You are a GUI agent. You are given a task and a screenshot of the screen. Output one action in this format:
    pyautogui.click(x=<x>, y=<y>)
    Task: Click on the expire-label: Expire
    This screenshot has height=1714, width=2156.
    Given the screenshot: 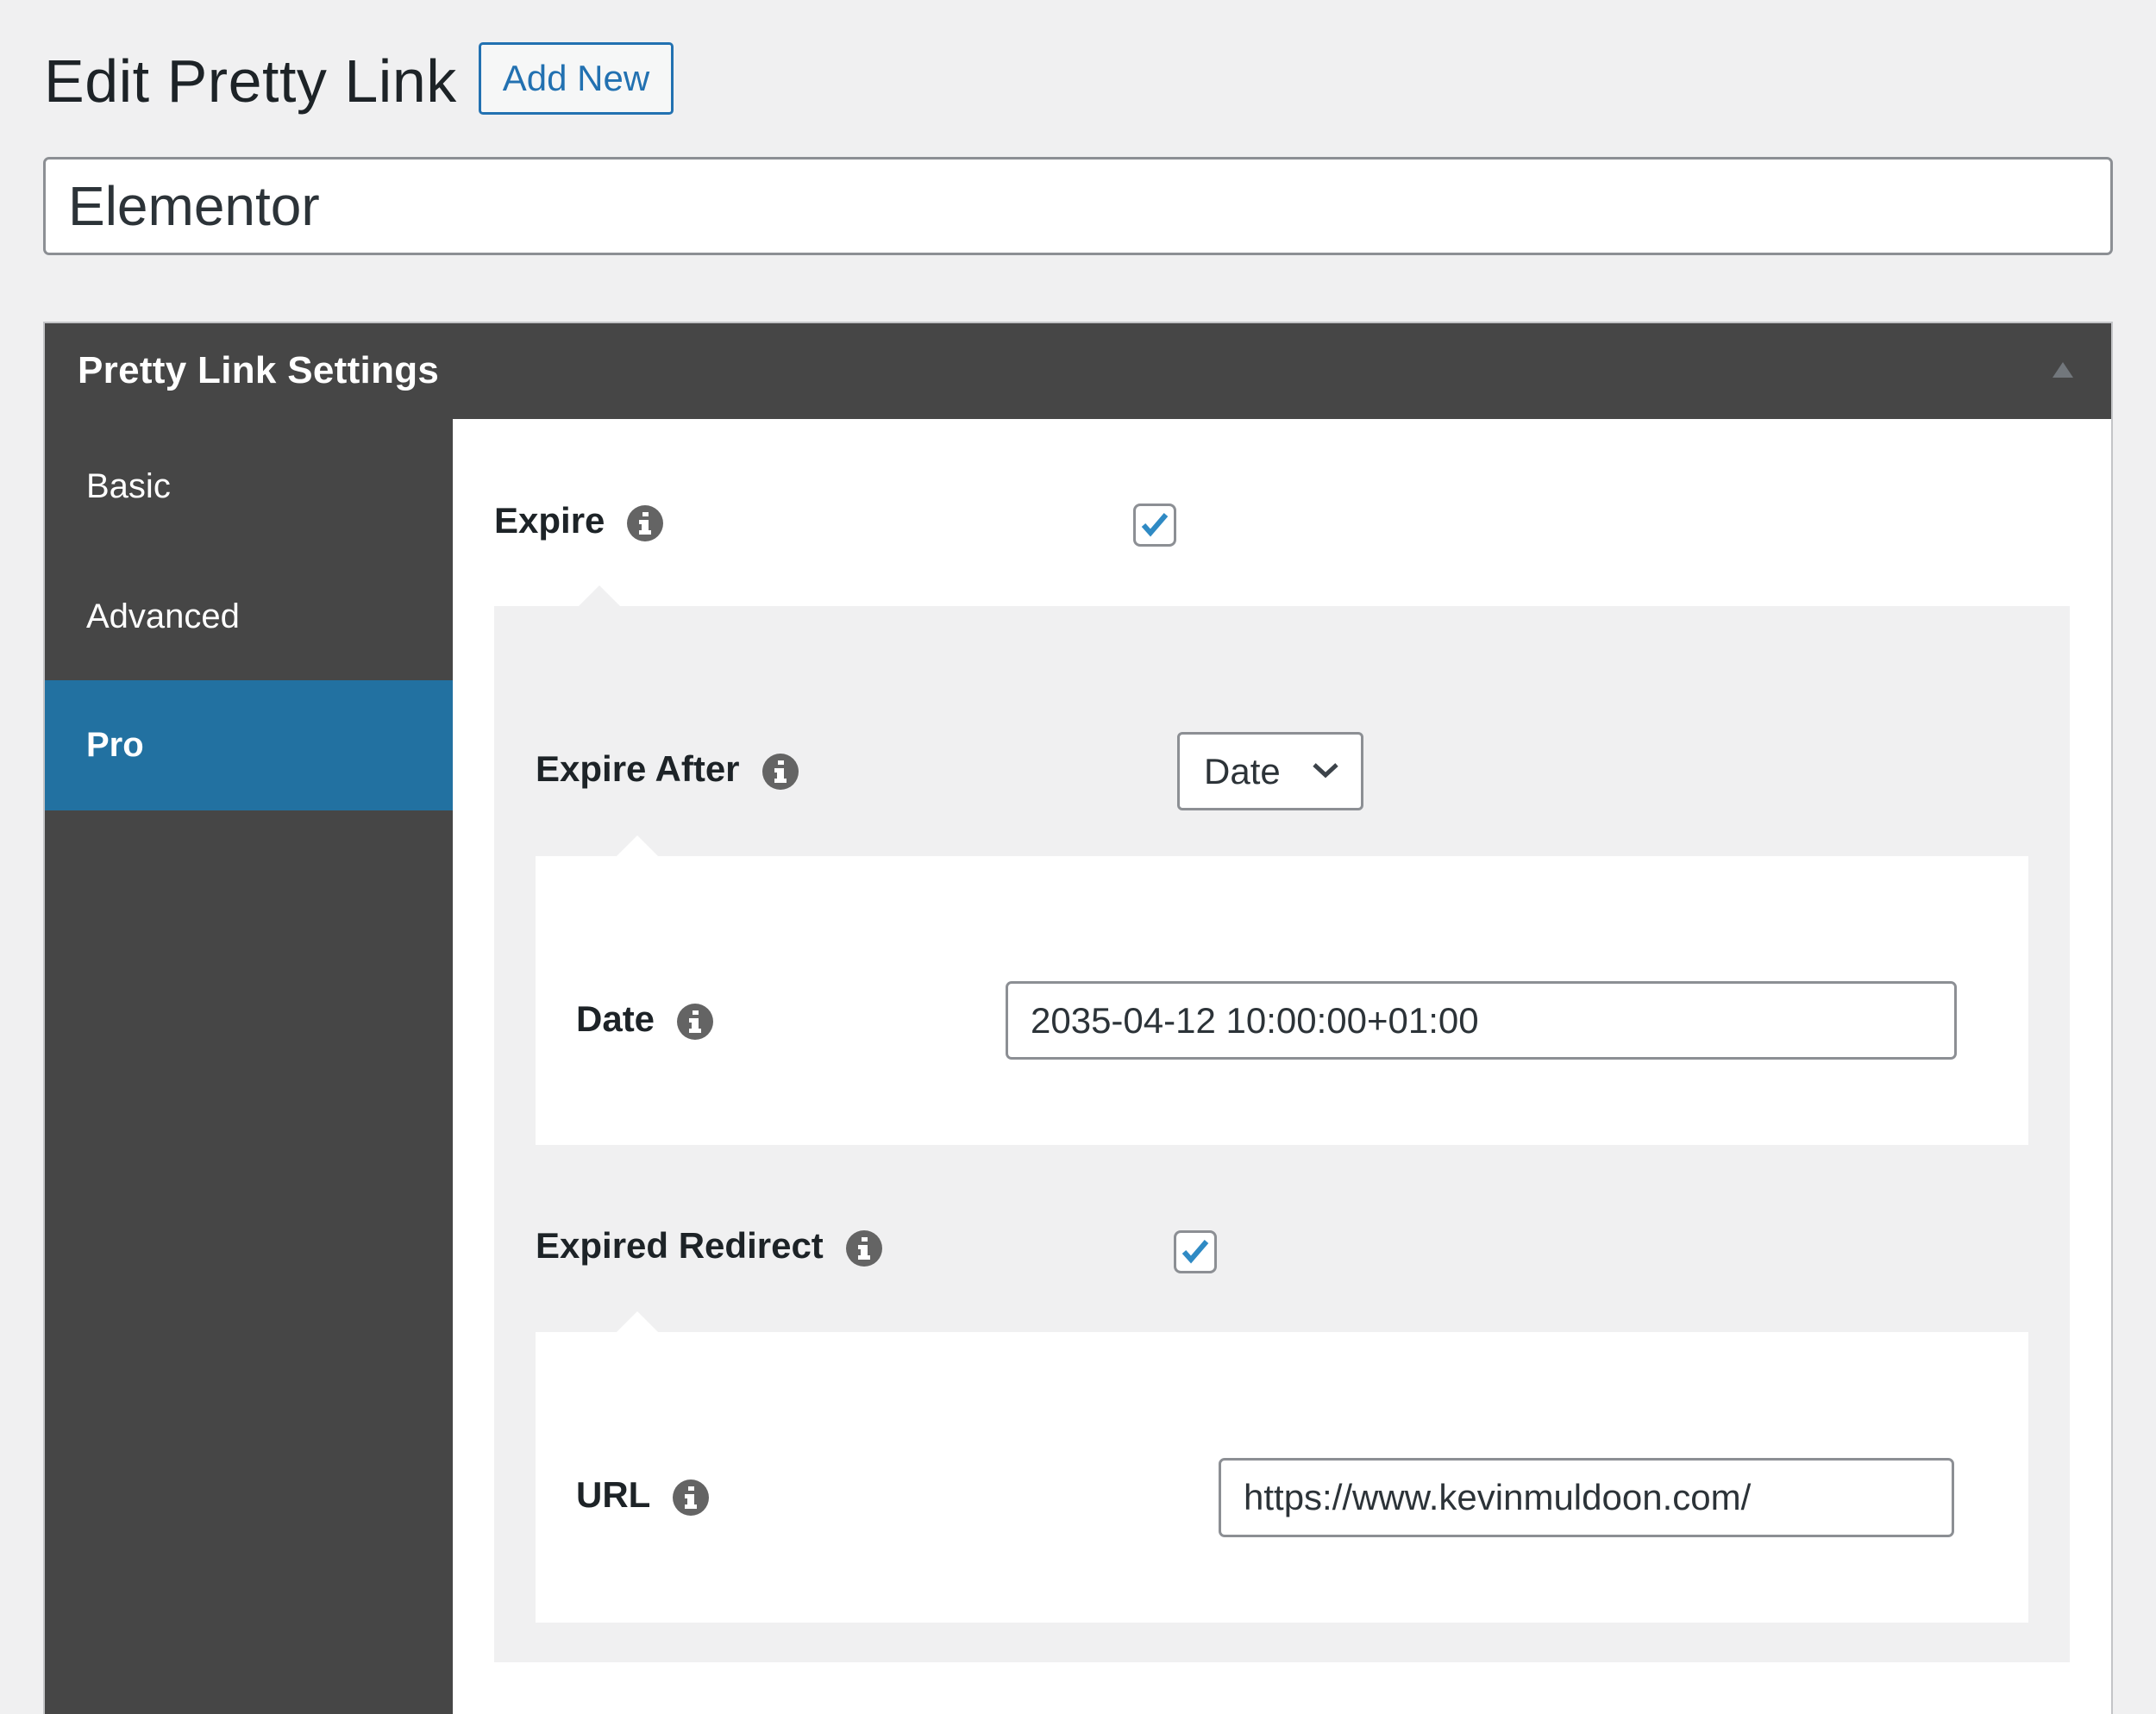 What is the action you would take?
    pyautogui.click(x=549, y=520)
    